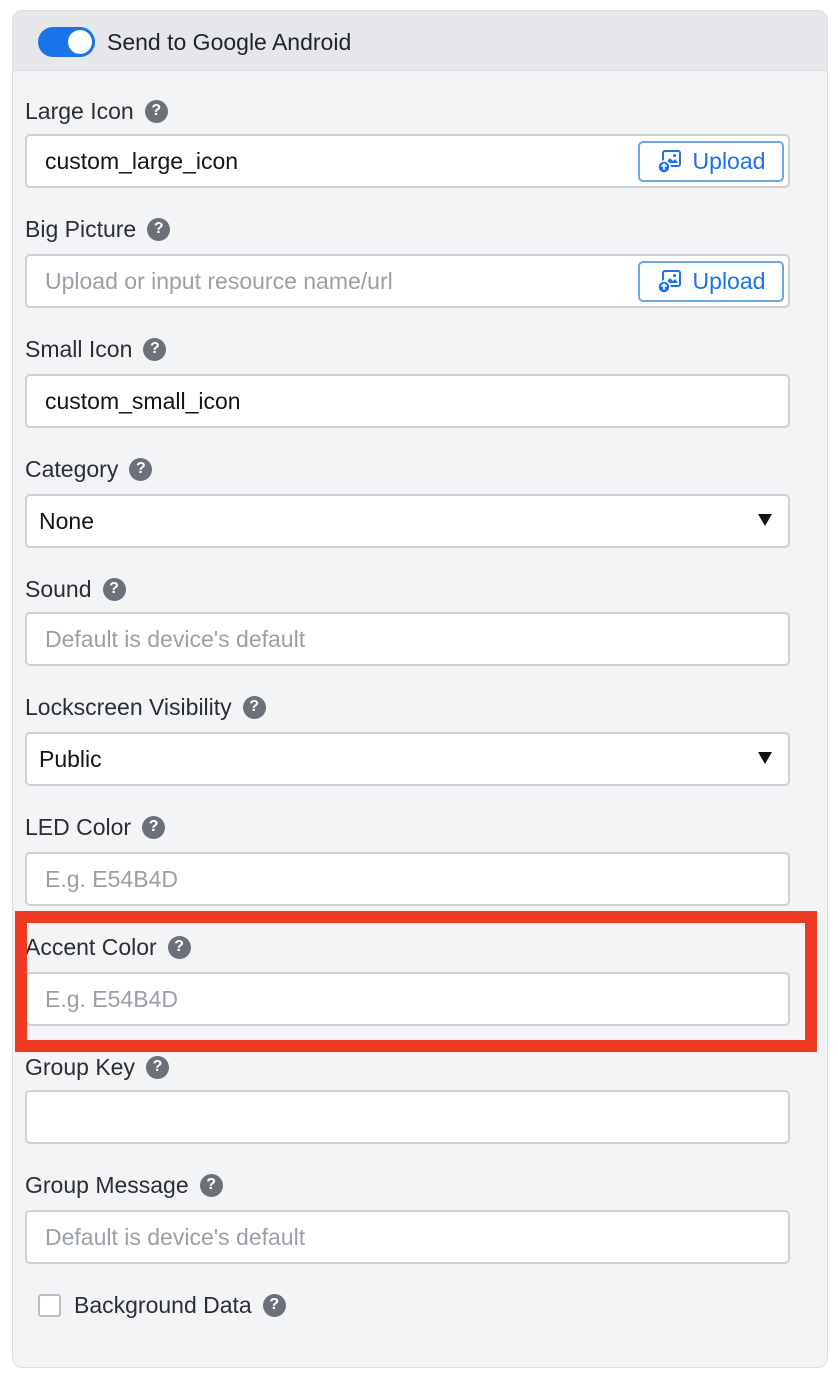 Image resolution: width=838 pixels, height=1378 pixels. What do you see at coordinates (407, 401) in the screenshot?
I see `small-icon-input: custom_small_icon` at bounding box center [407, 401].